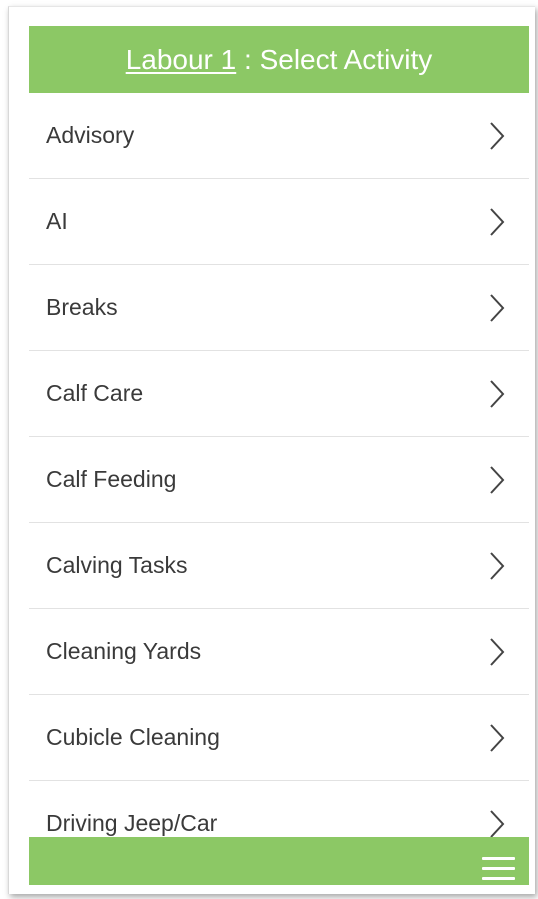  What do you see at coordinates (111, 479) in the screenshot?
I see `activity-label: Calf Feeding` at bounding box center [111, 479].